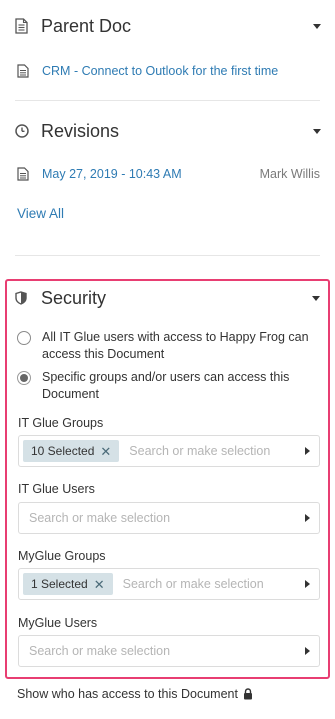 Image resolution: width=335 pixels, height=719 pixels. I want to click on revisions-header: Revisions, so click(168, 131).